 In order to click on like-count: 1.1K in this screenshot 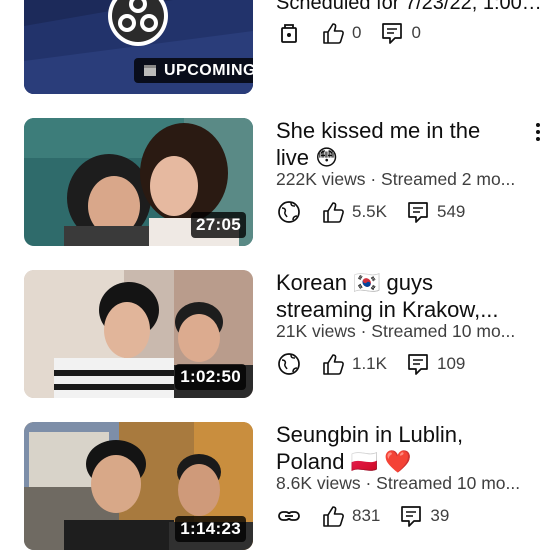, I will do `click(369, 363)`.